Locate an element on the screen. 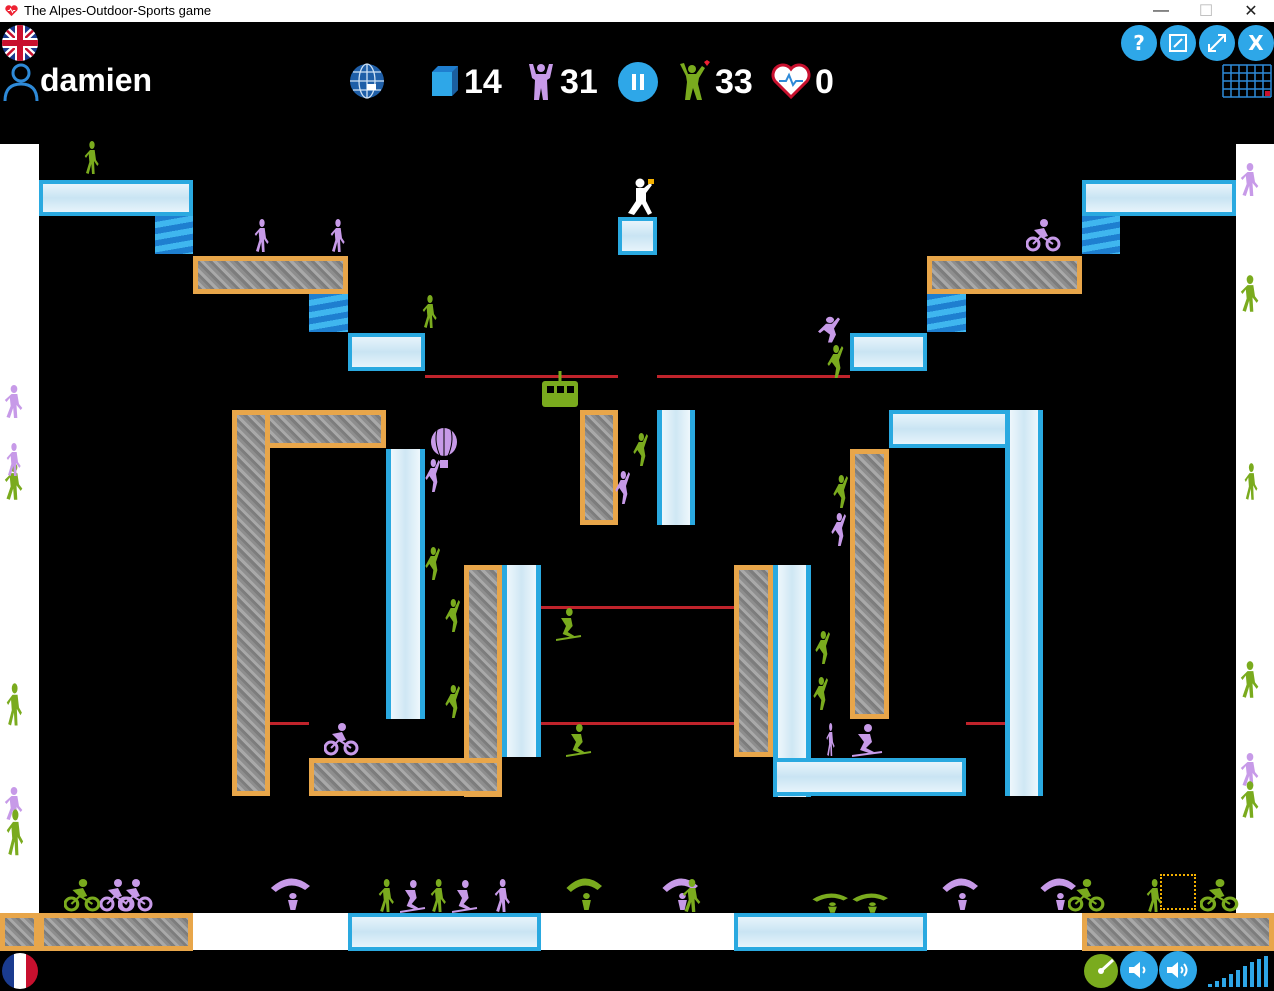 The width and height of the screenshot is (1274, 991). hearts-count: 0 is located at coordinates (824, 82).